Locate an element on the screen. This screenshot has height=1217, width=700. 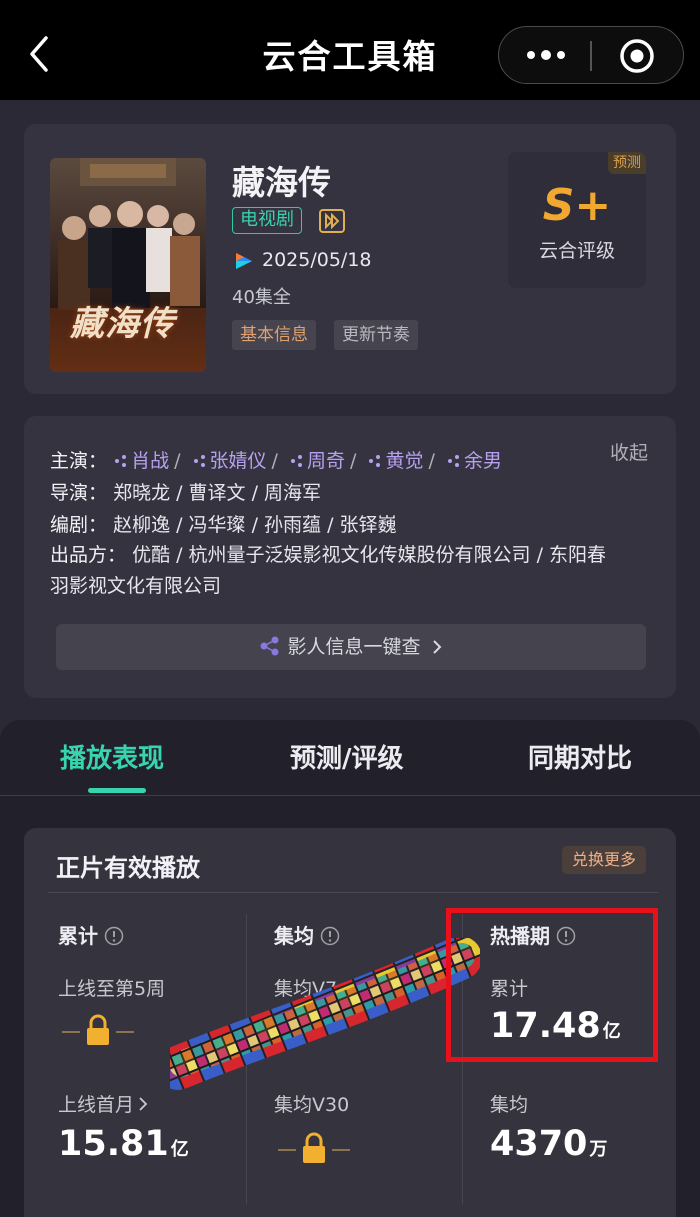
person-lookup-button: 影人信息一键查 is located at coordinates (351, 647).